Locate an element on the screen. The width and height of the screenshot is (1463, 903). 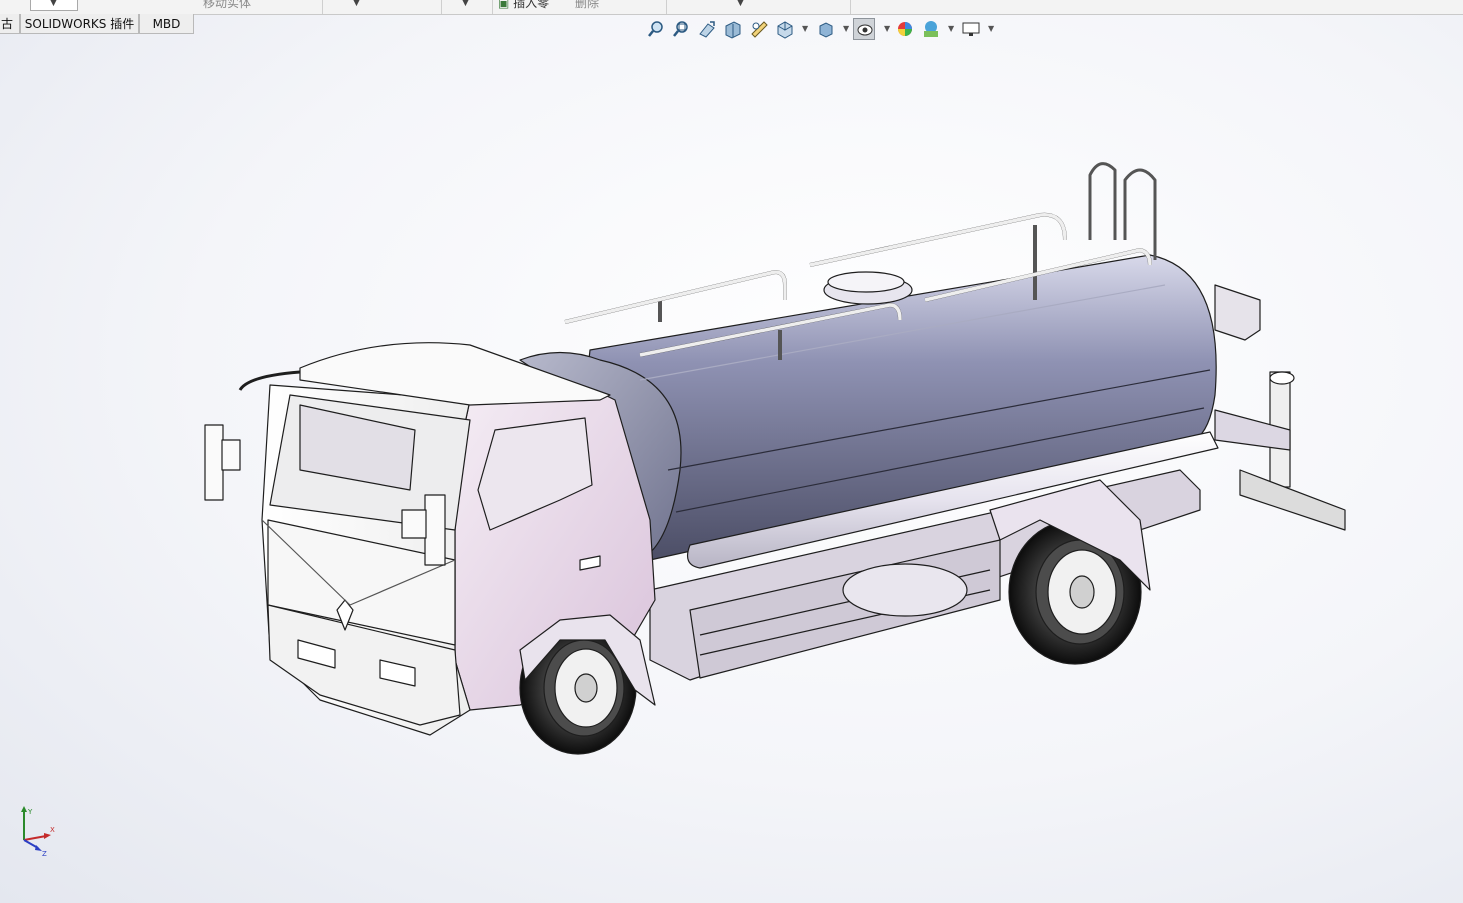
rear-ladder is located at coordinates (1122, 211).